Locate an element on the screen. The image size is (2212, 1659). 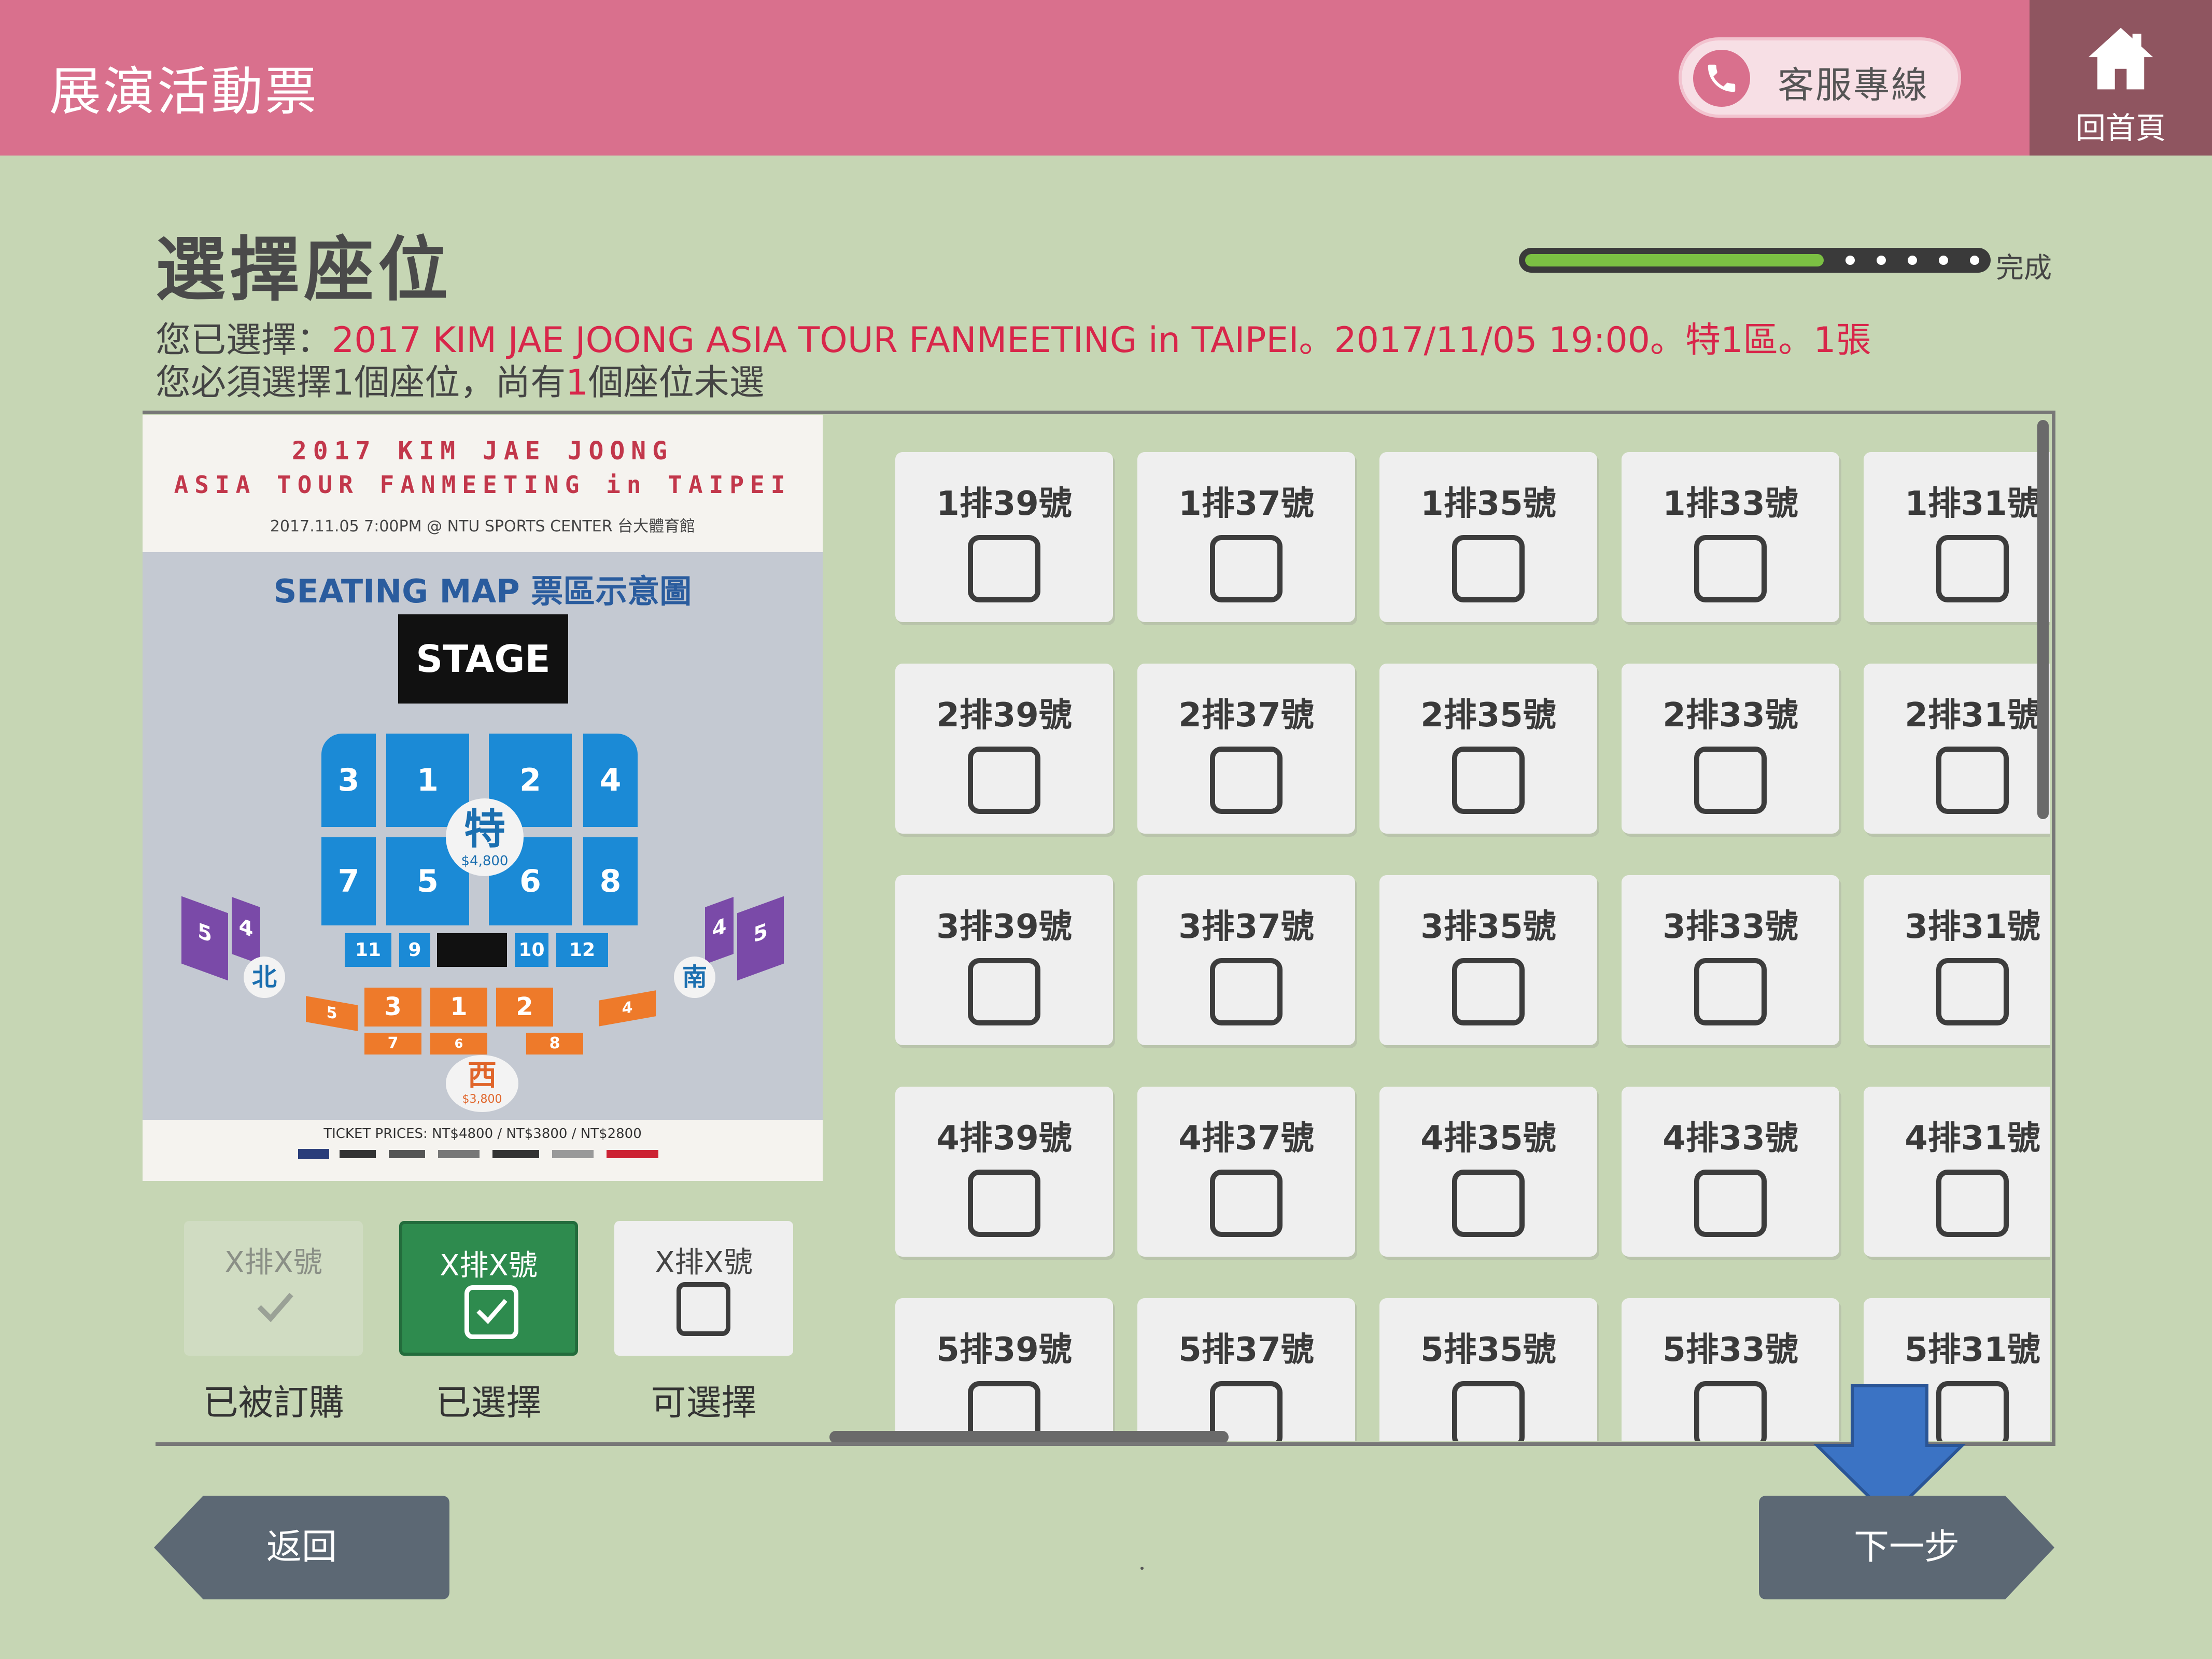
home-button: 回首頁 is located at coordinates (2121, 78).